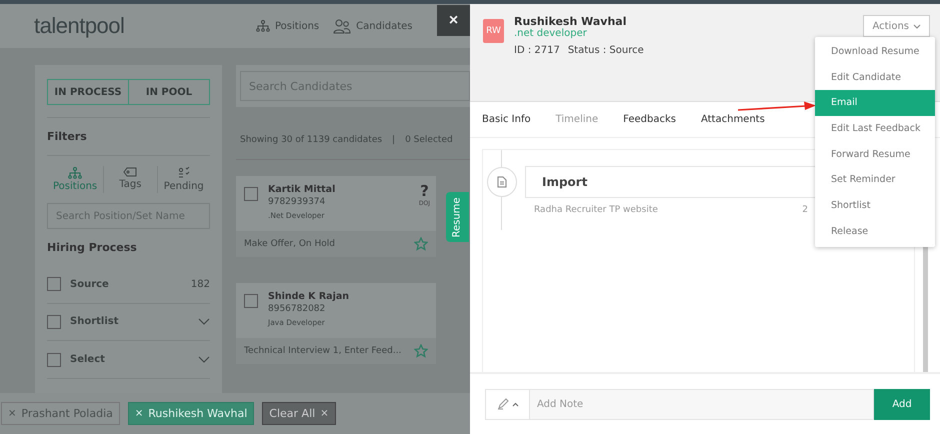 The image size is (940, 434). What do you see at coordinates (537, 50) in the screenshot?
I see `candidate-id: ID : 2717` at bounding box center [537, 50].